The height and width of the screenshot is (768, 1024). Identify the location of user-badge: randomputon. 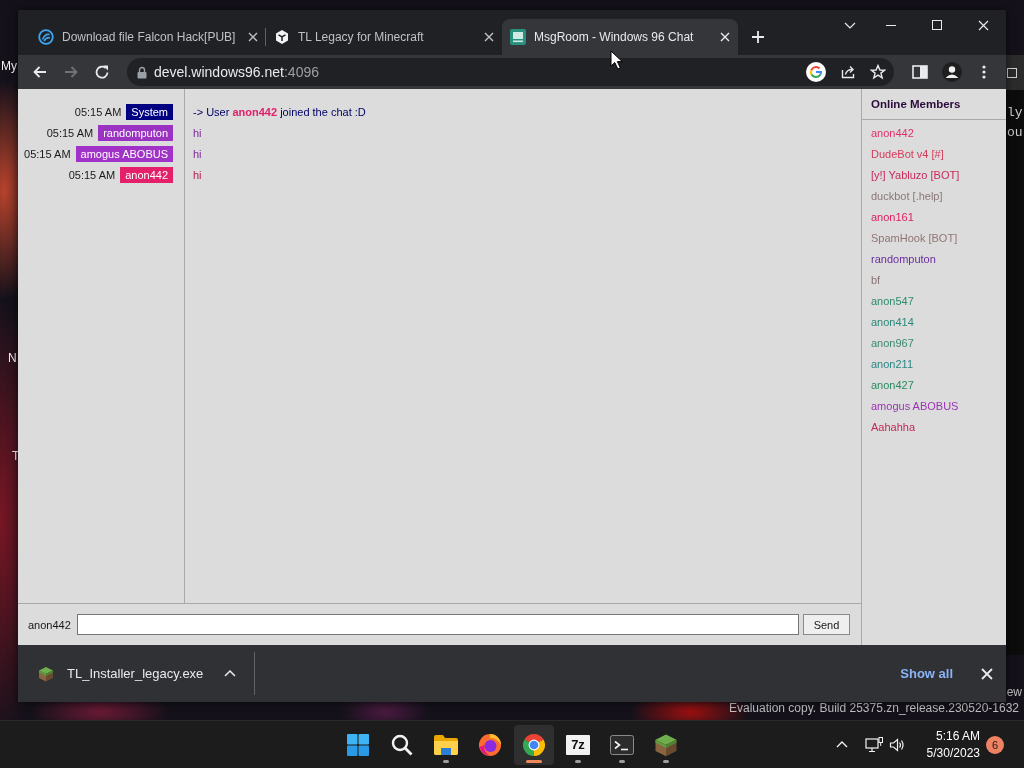
(135, 132).